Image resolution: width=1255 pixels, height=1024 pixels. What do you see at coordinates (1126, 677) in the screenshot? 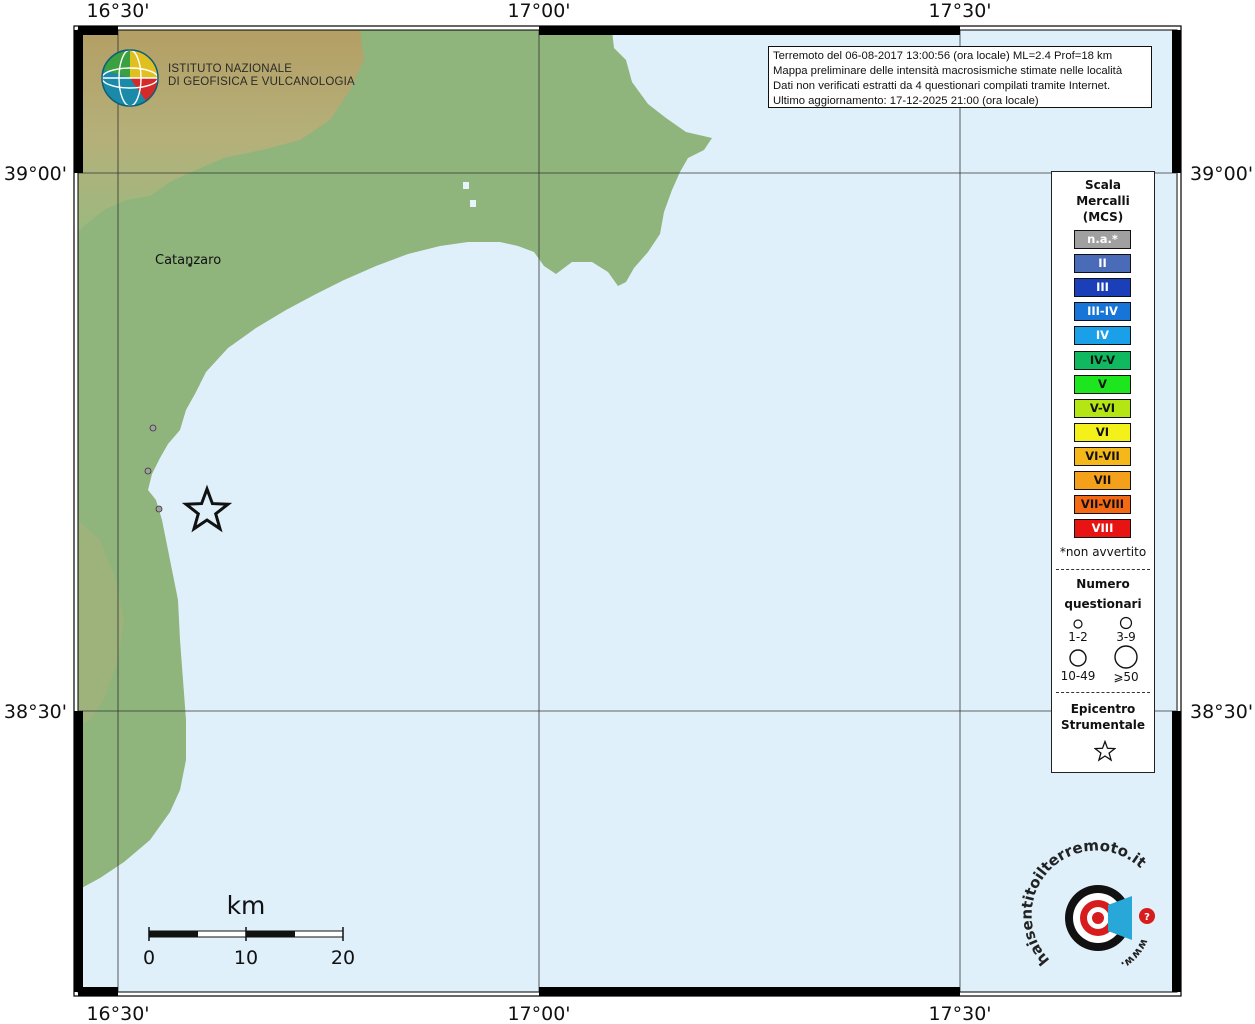
I see `legend-size-50: ⩾50` at bounding box center [1126, 677].